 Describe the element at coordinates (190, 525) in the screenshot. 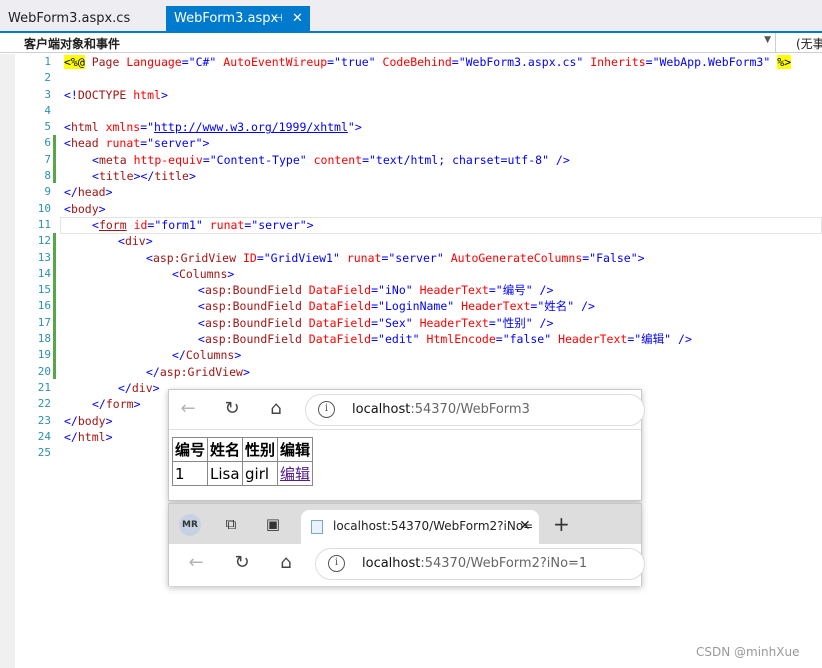

I see `profile-avatar: MR` at that location.